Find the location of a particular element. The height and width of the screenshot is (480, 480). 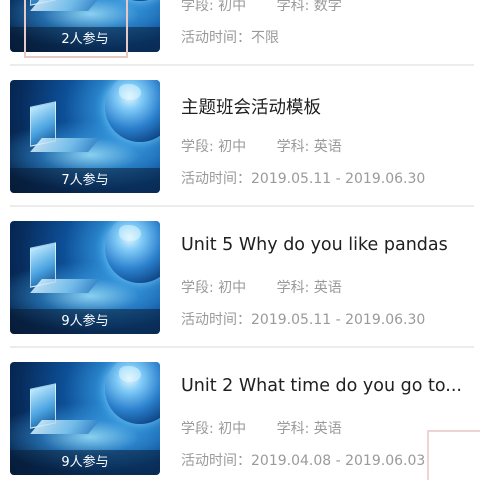

activity-time: 活动时间：2019.04.08 - 2019.06.03 is located at coordinates (303, 461).